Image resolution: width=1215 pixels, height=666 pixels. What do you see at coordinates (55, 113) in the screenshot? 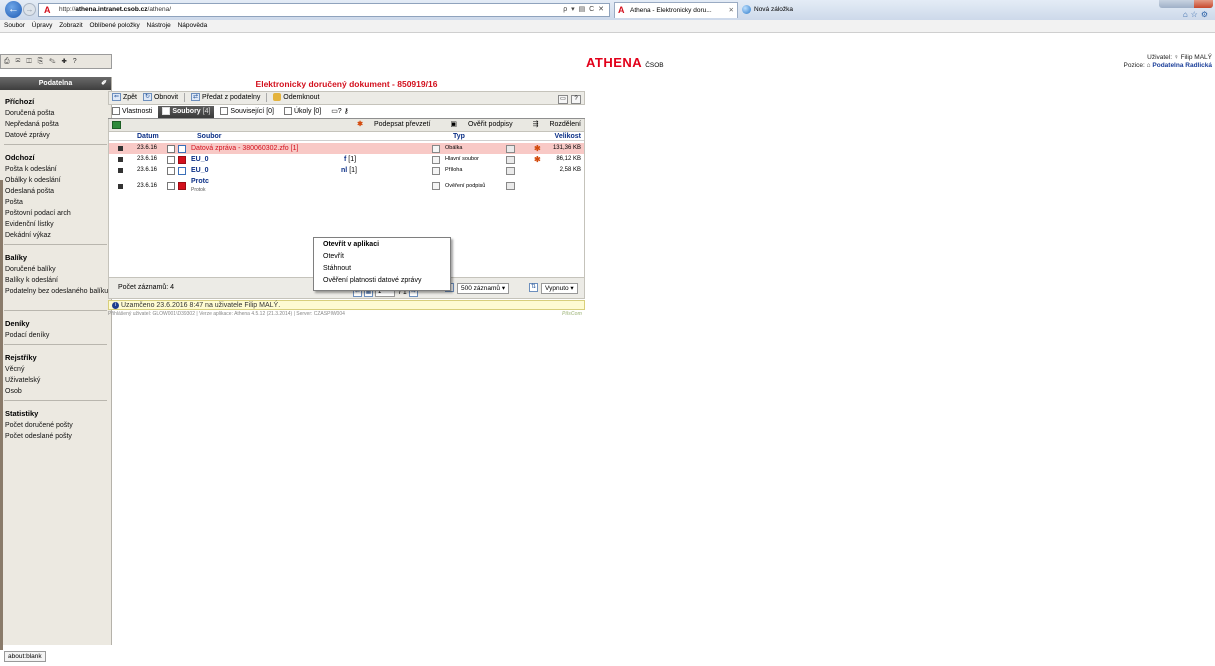
I see `sidebar-item-dorucena-posta: Doručená pošta` at bounding box center [55, 113].